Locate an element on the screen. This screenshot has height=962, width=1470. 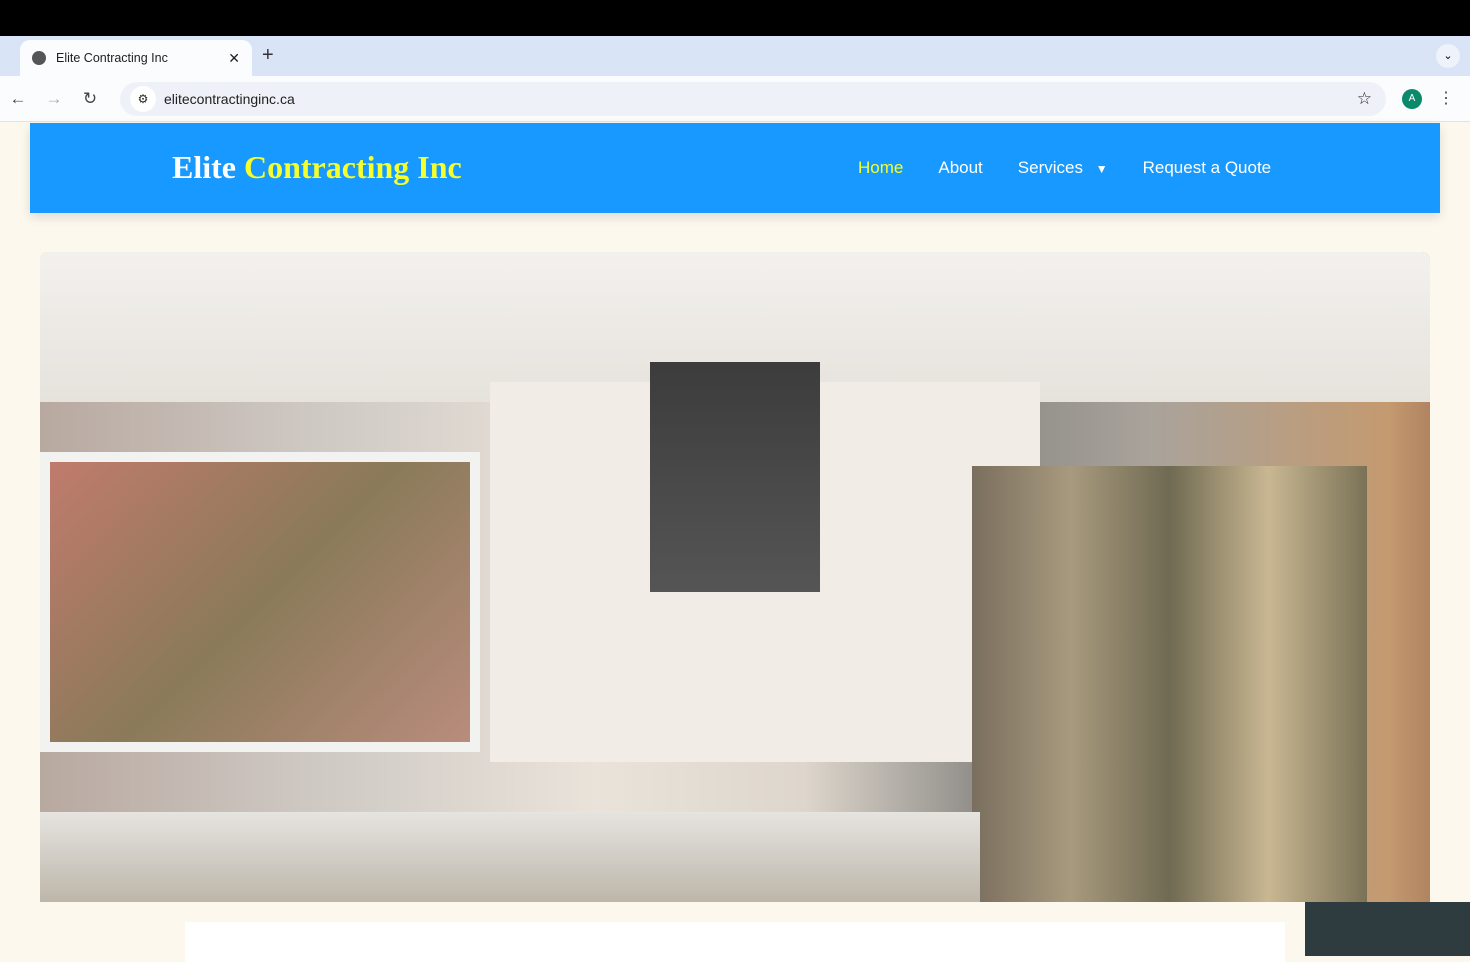
close-icon: ✕ is located at coordinates (234, 58).